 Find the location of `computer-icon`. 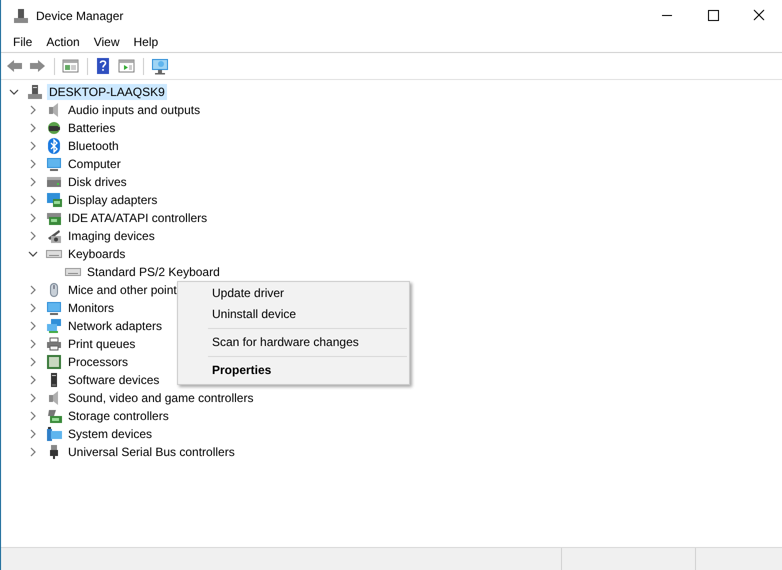

computer-icon is located at coordinates (35, 92).